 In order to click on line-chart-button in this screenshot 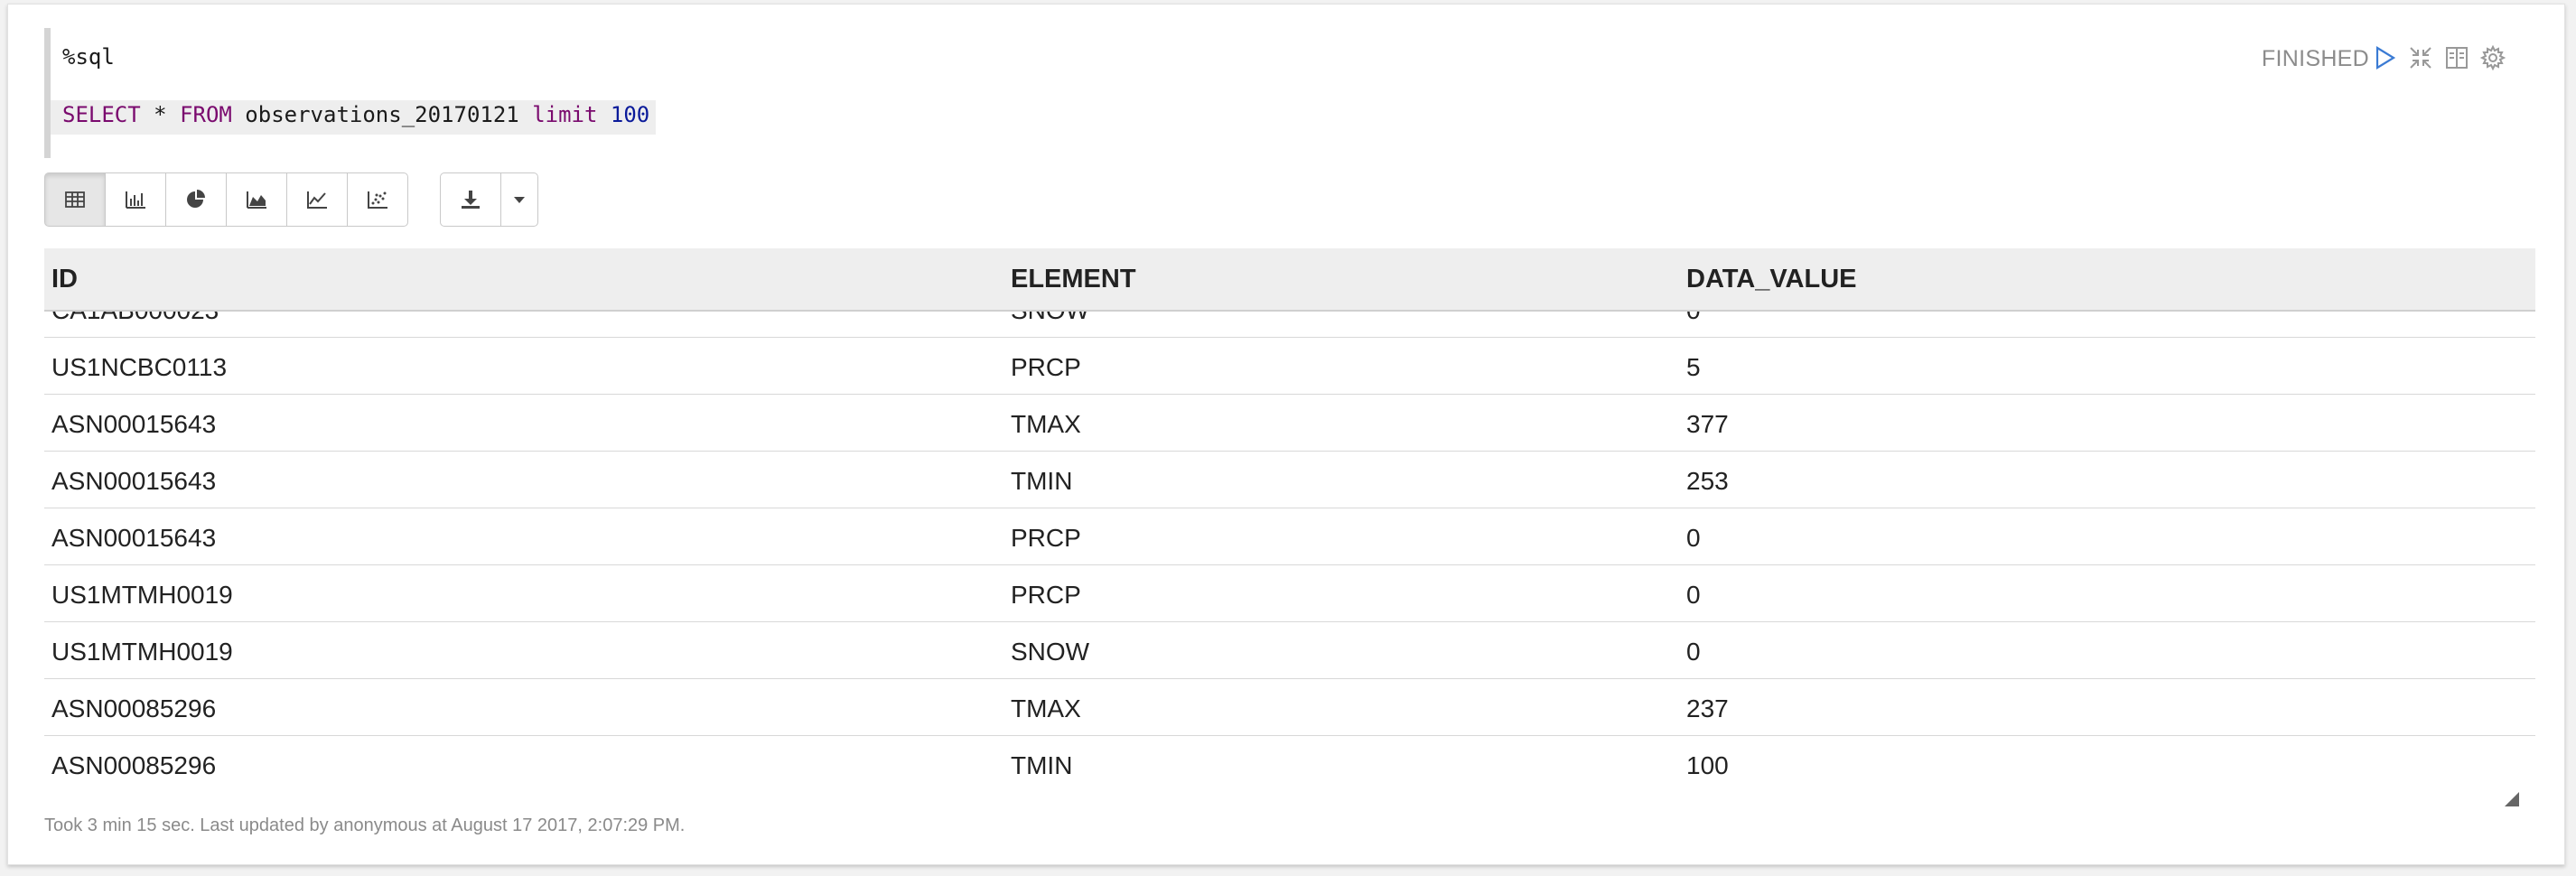, I will do `click(317, 199)`.